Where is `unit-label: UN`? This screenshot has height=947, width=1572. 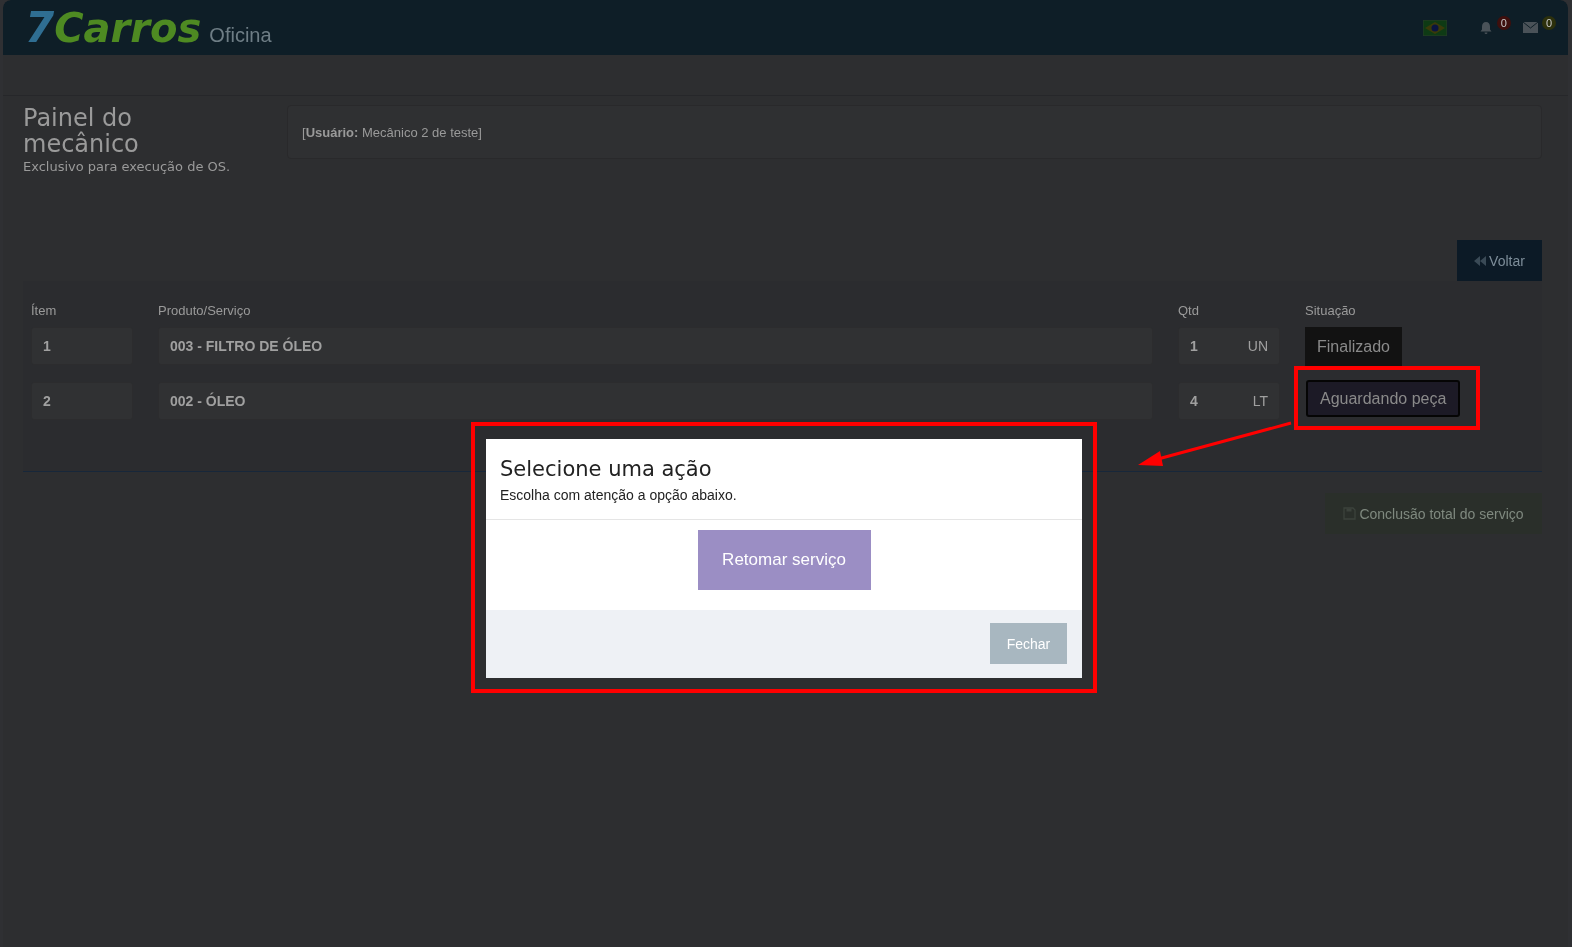 unit-label: UN is located at coordinates (1257, 346).